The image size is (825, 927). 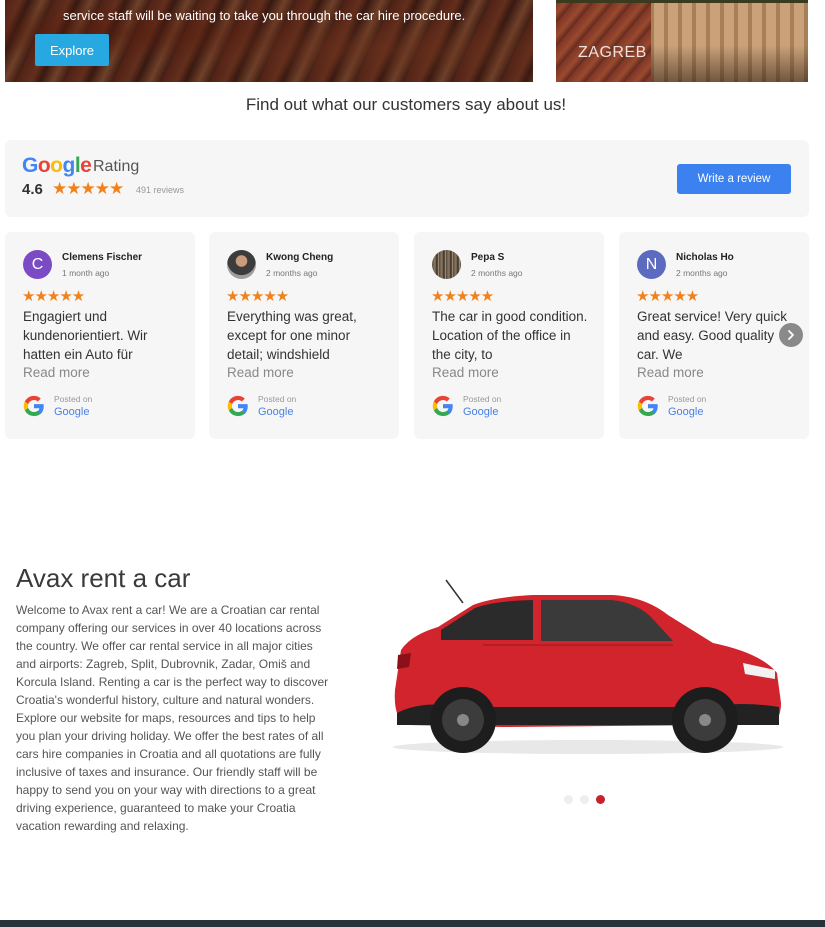 I want to click on google-logo-letter: e, so click(x=86, y=165).